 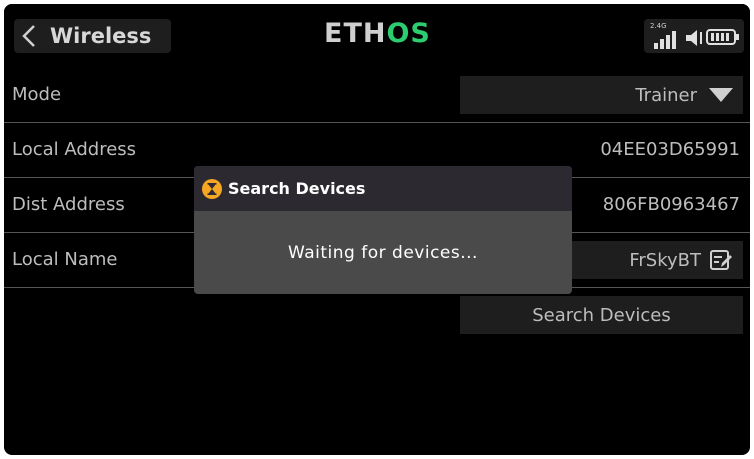 I want to click on search-devices-button: Search Devices, so click(x=601, y=315).